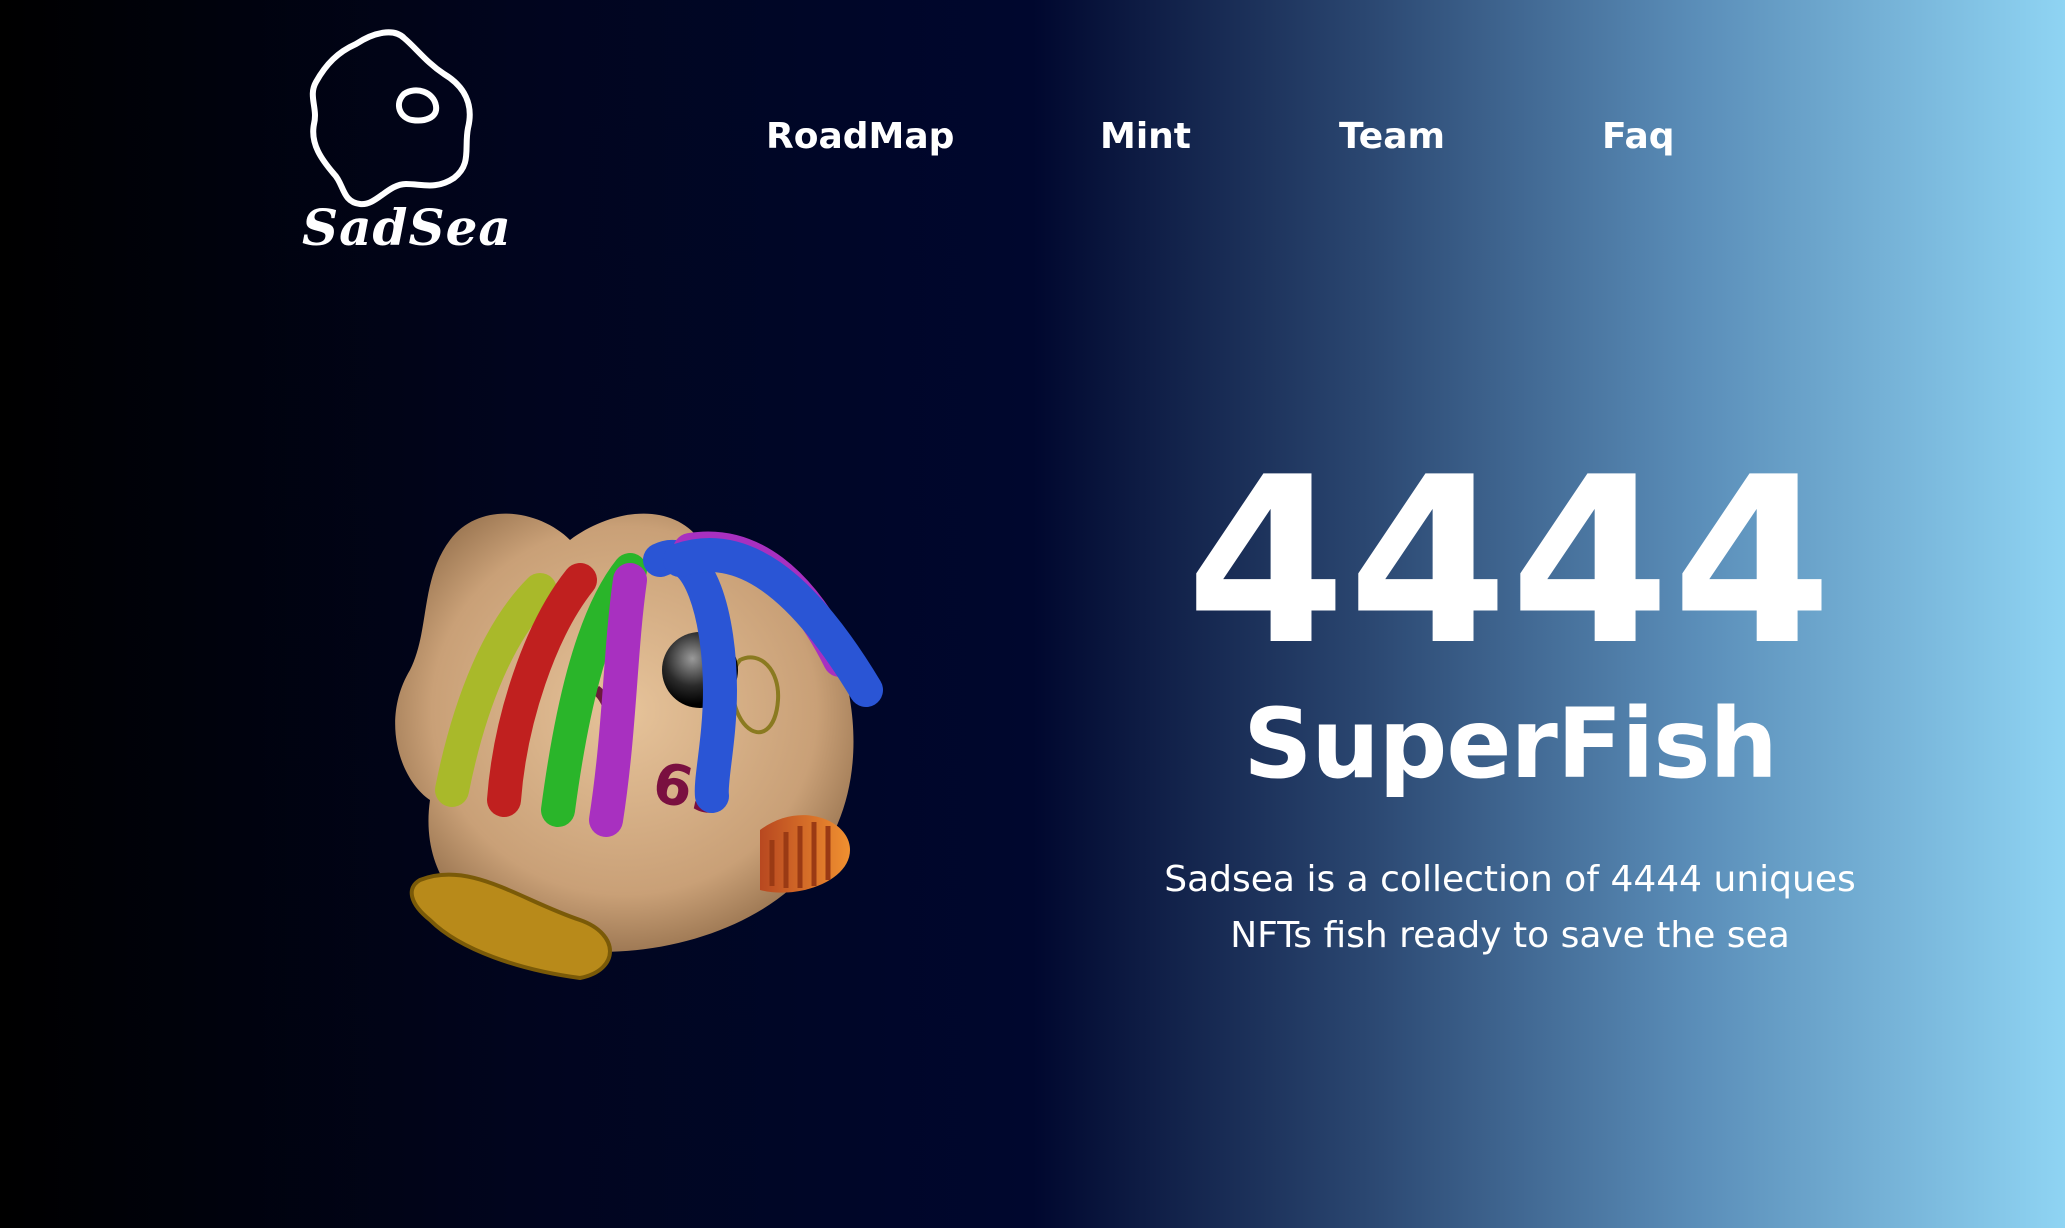 This screenshot has height=1228, width=2065. I want to click on sadsea-blob-logo-icon, so click(391, 118).